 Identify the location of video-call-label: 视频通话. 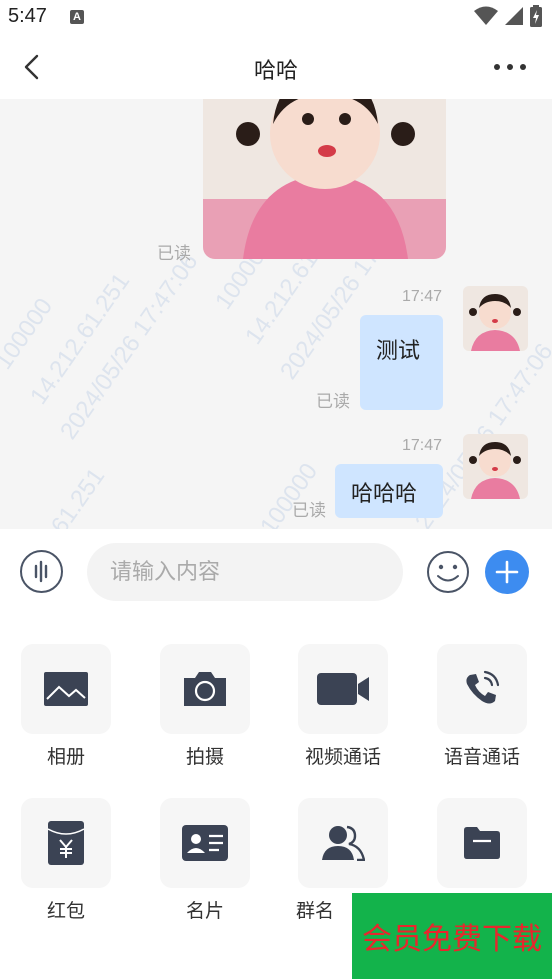
(342, 757).